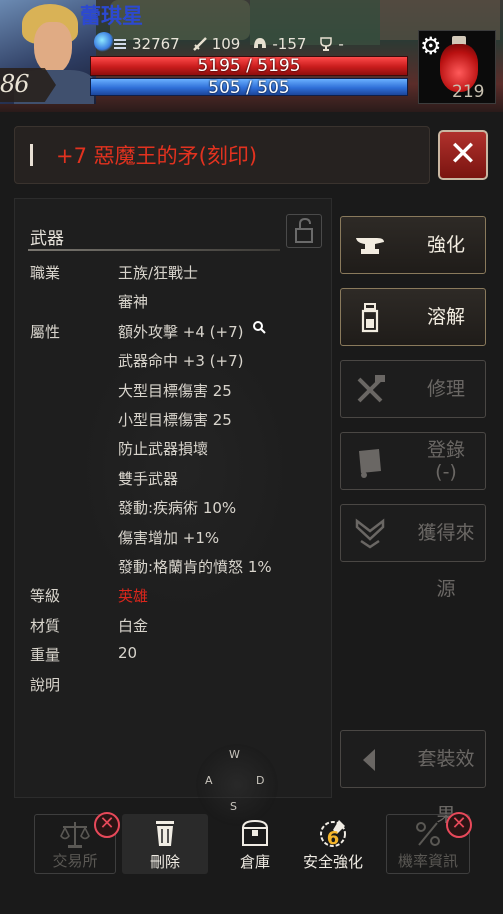 The width and height of the screenshot is (503, 914). What do you see at coordinates (326, 44) in the screenshot?
I see `trophy-icon` at bounding box center [326, 44].